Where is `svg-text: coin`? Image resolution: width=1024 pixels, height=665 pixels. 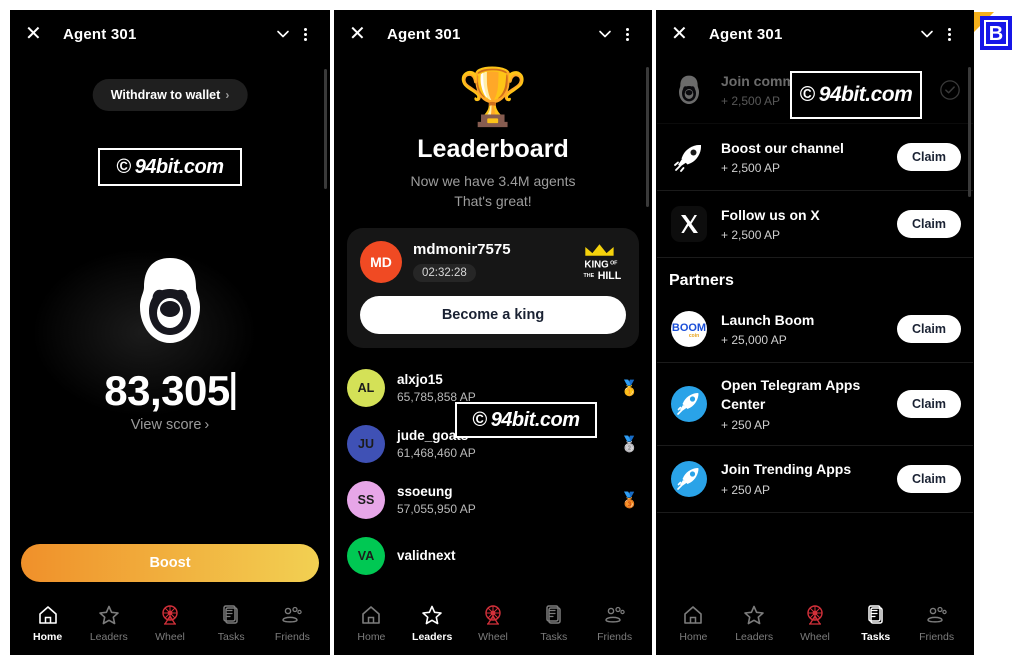
svg-text: coin is located at coordinates (694, 336).